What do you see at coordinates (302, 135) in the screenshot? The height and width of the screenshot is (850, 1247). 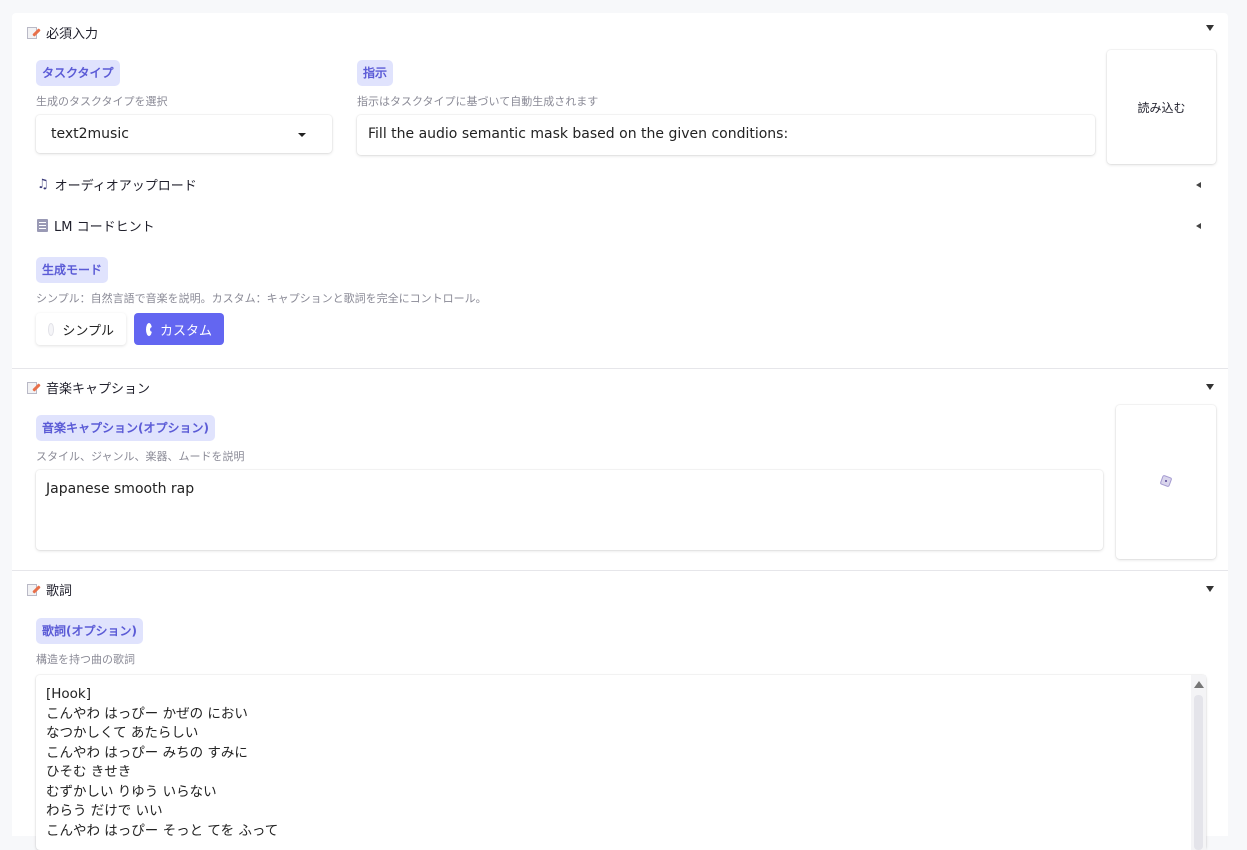 I see `dropdown-arrow-icon` at bounding box center [302, 135].